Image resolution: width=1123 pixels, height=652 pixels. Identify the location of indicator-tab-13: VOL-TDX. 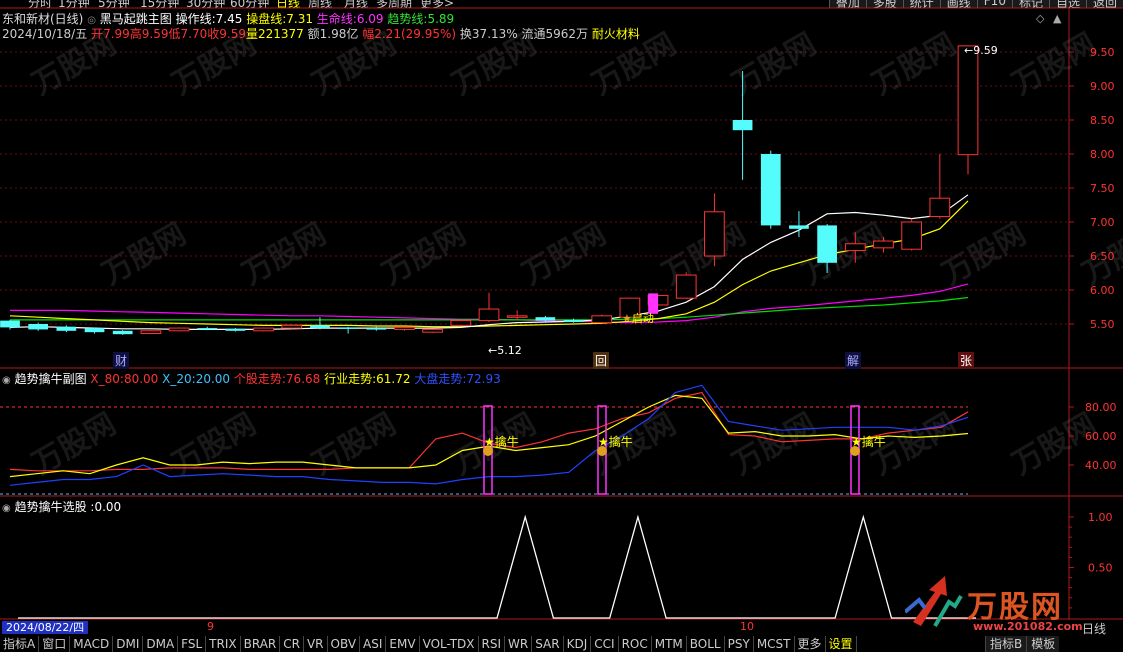
(449, 644).